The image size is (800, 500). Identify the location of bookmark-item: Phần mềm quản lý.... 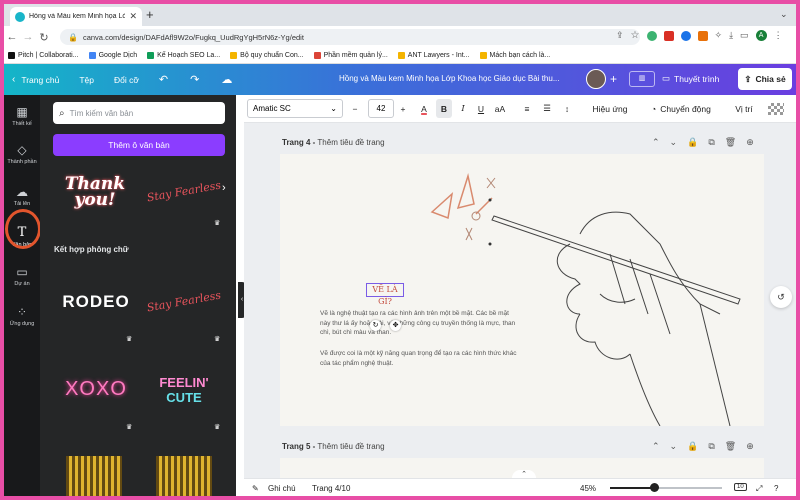
(350, 55).